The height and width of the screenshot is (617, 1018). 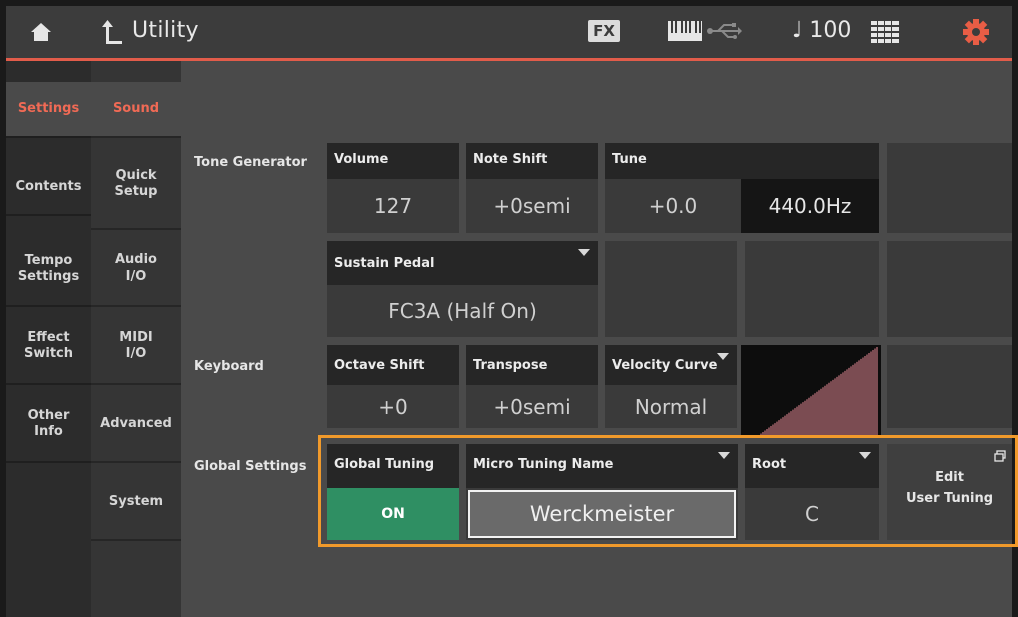 I want to click on velocity-curve-graph, so click(x=811, y=390).